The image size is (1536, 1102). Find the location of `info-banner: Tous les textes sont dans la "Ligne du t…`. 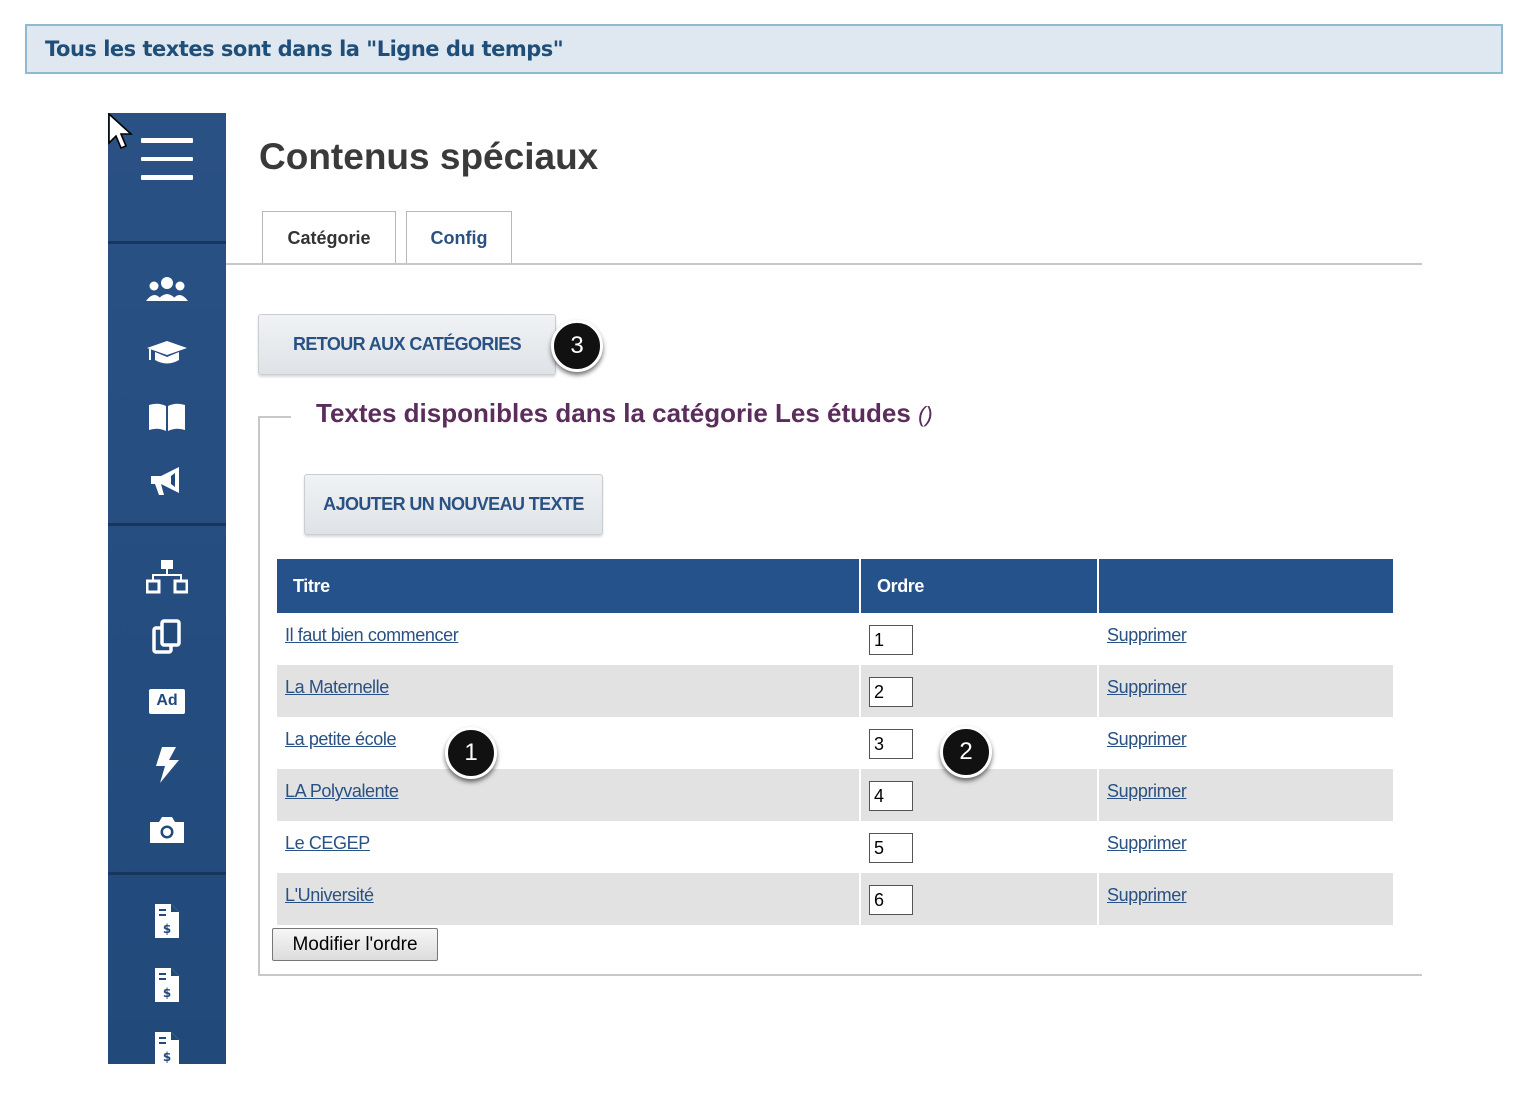

info-banner: Tous les textes sont dans la "Ligne du t… is located at coordinates (764, 49).